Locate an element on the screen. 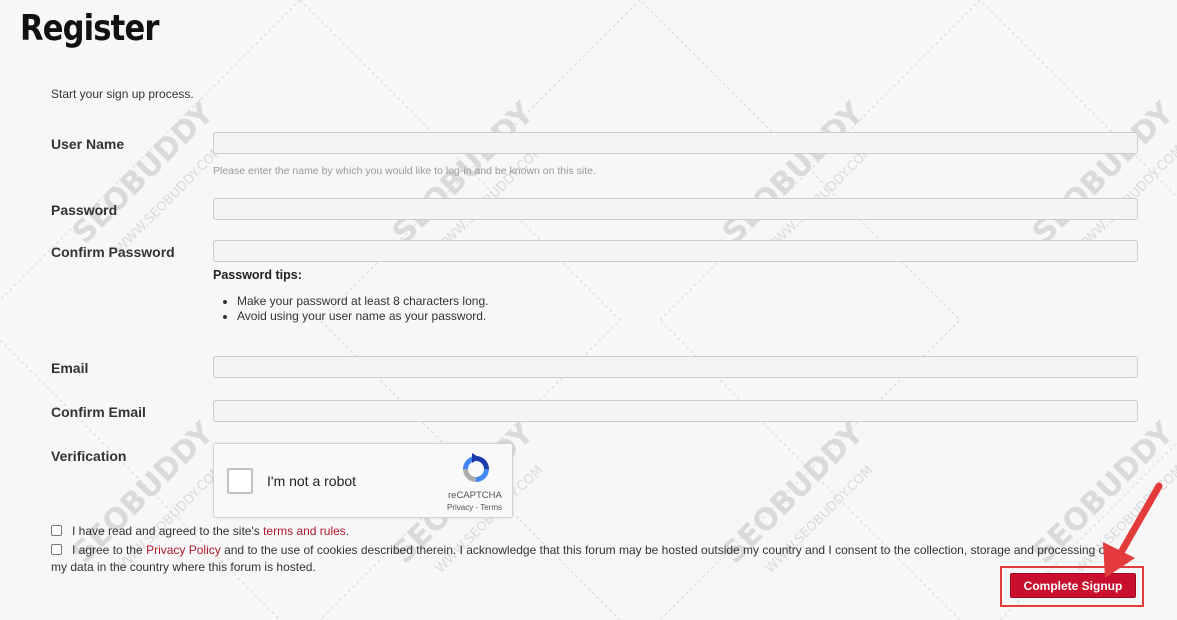 The height and width of the screenshot is (620, 1177). recaptcha-privacy-link: Privacy is located at coordinates (460, 507).